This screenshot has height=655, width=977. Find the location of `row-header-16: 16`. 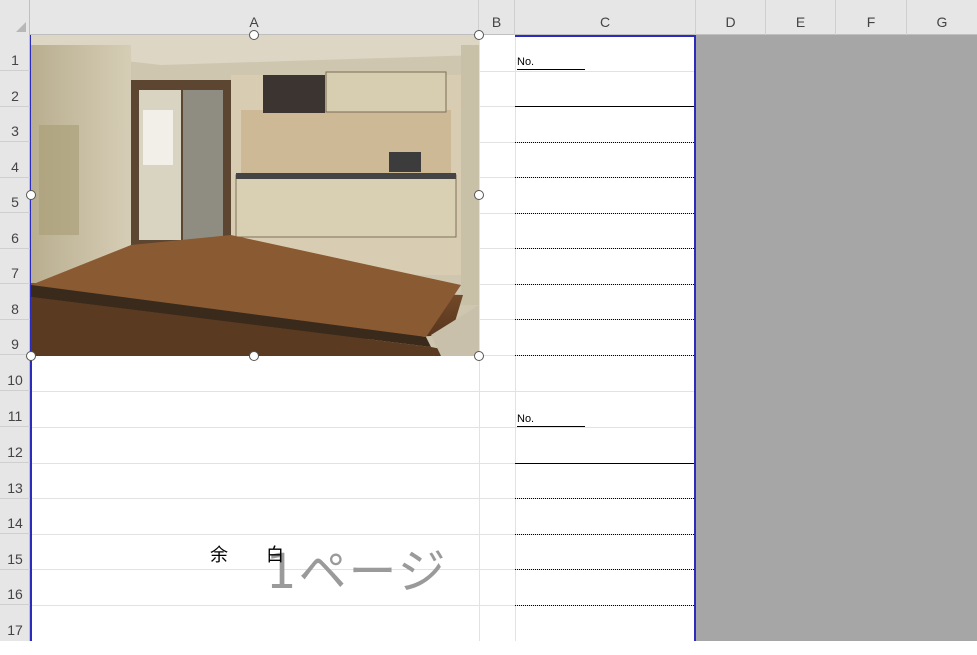

row-header-16: 16 is located at coordinates (15, 587).